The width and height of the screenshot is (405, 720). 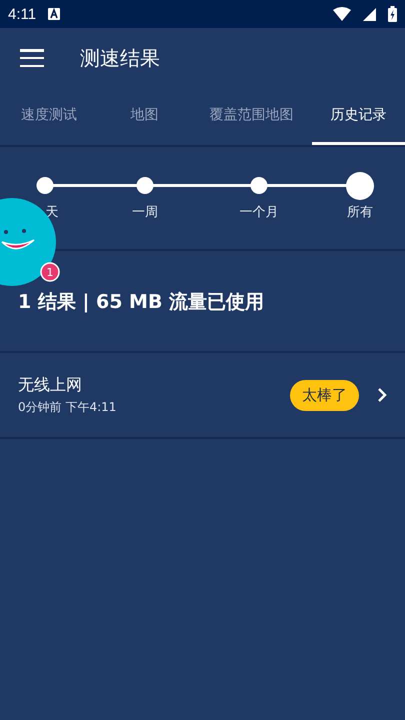 What do you see at coordinates (32, 58) in the screenshot?
I see `menu-button` at bounding box center [32, 58].